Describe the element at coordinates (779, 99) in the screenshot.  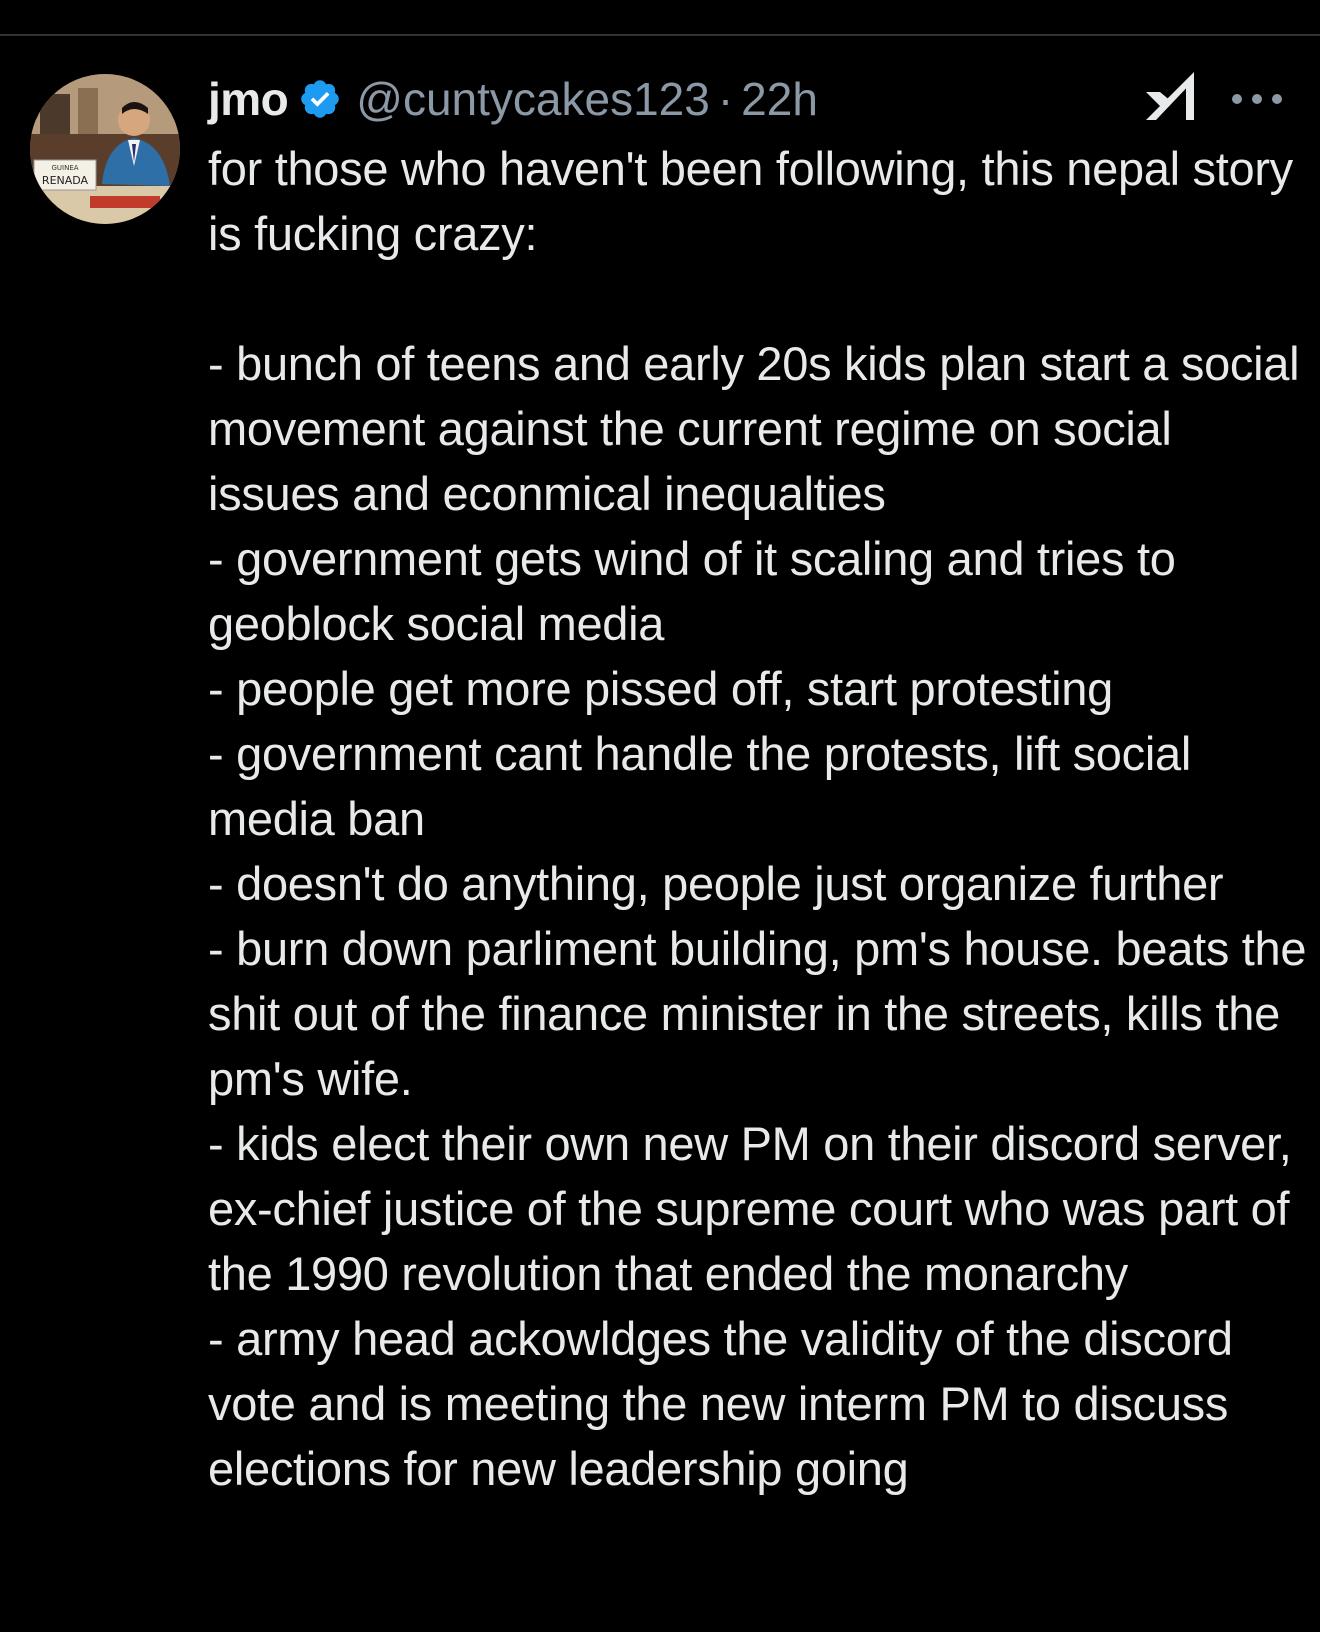
I see `post-timestamp: 22h` at that location.